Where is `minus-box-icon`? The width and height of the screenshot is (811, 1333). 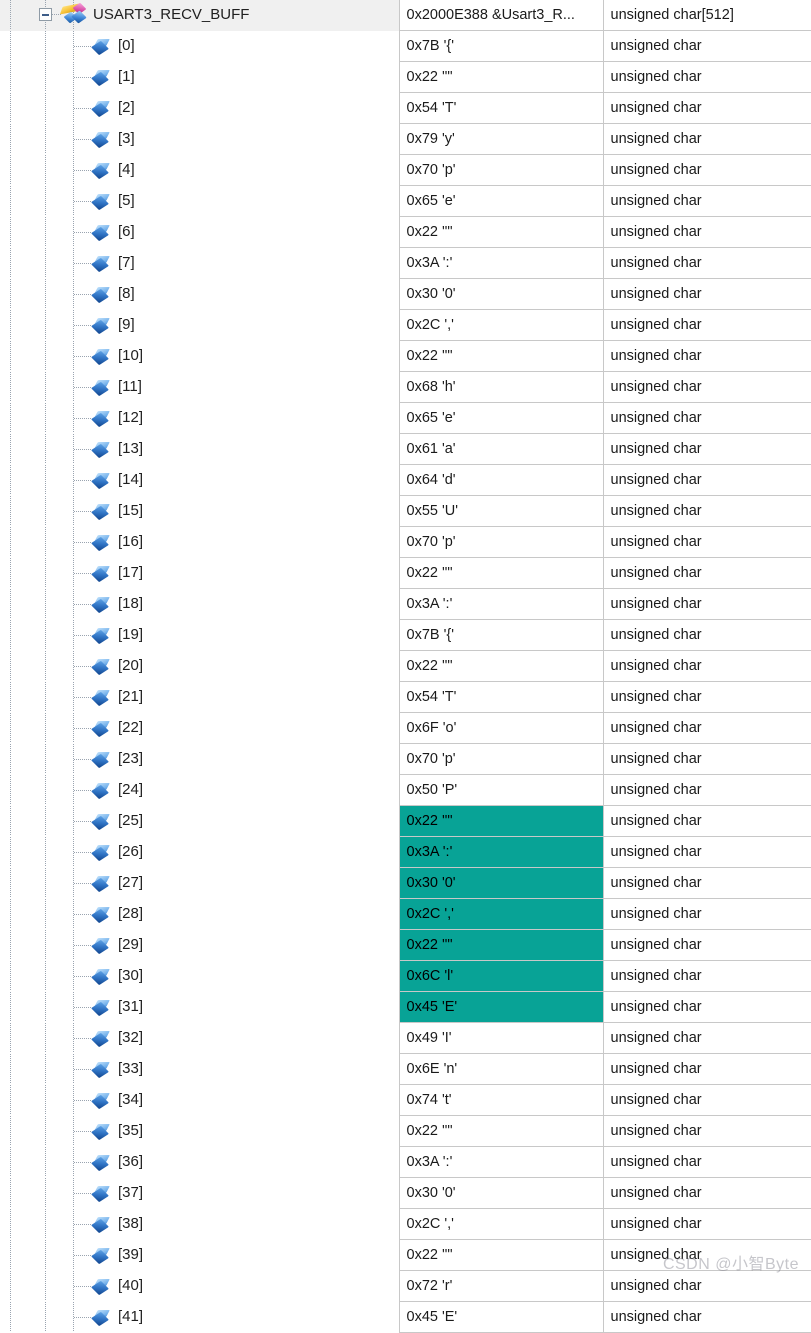
minus-box-icon is located at coordinates (45, 15).